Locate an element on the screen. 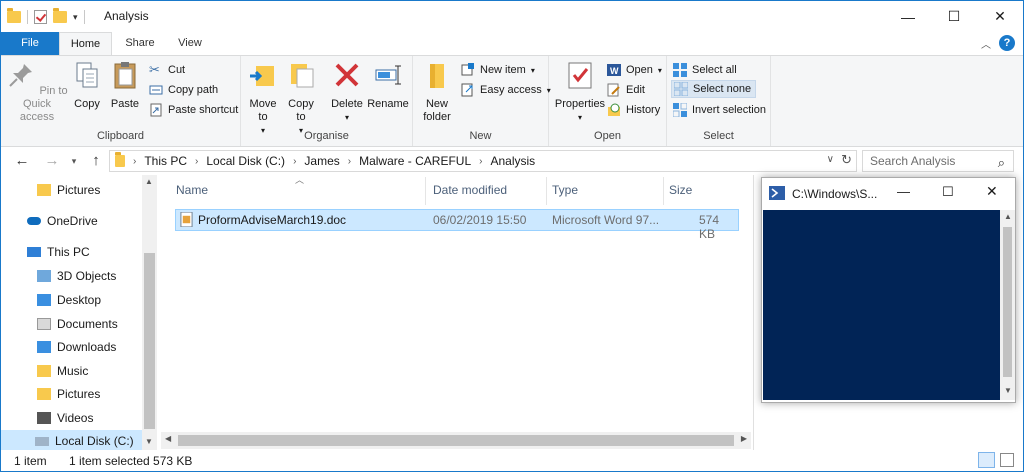 The height and width of the screenshot is (472, 1024). copy-path-button: Copy path is located at coordinates (183, 90).